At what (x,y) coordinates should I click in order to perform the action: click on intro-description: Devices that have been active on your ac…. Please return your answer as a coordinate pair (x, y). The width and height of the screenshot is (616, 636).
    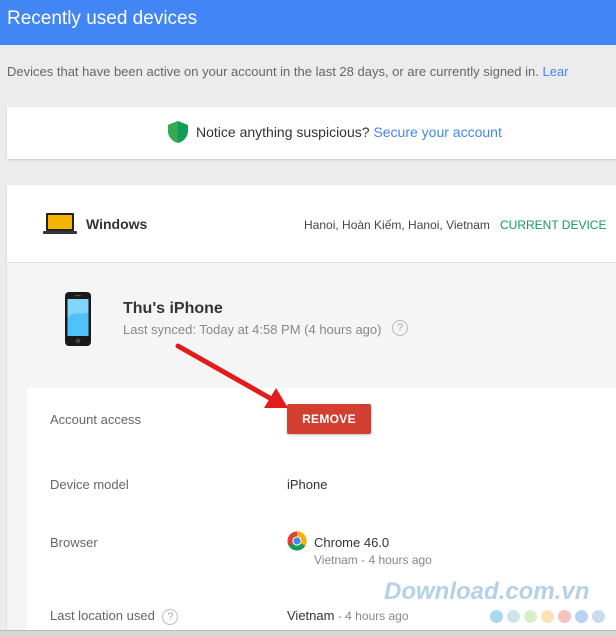
    Looking at the image, I should click on (273, 71).